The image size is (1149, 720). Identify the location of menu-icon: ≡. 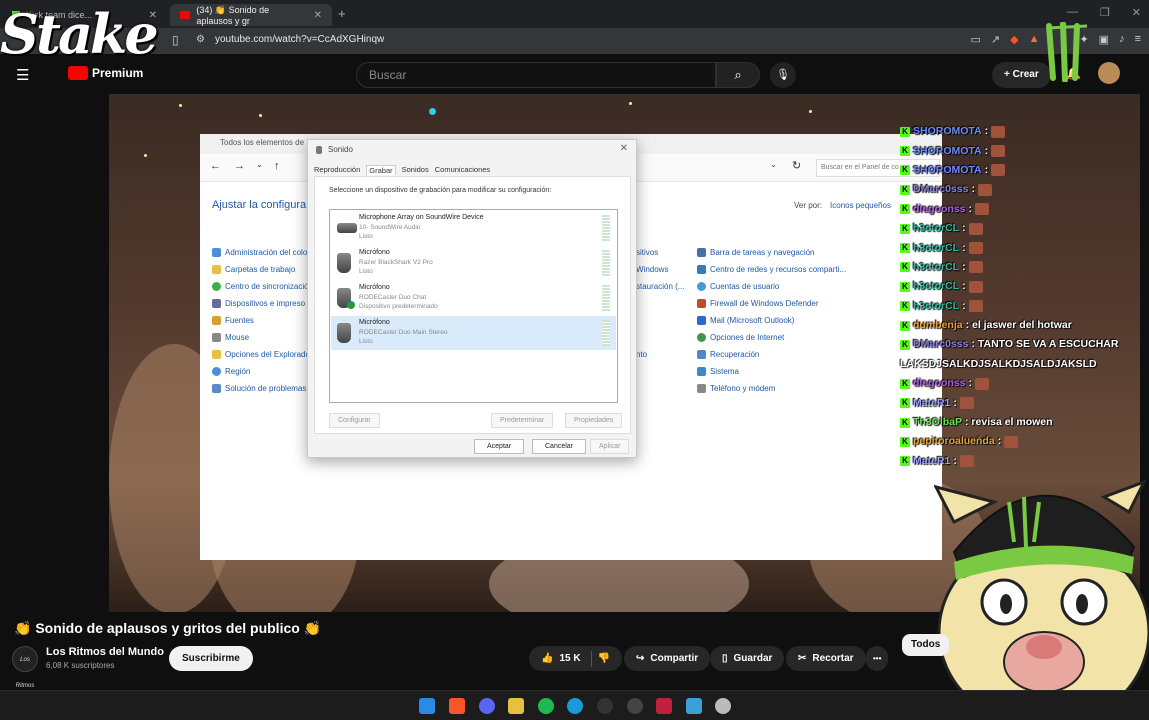
(1138, 39).